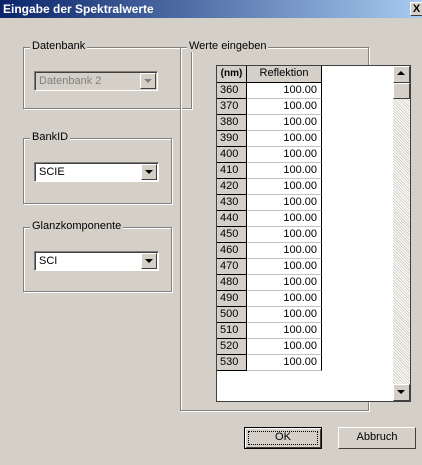 The width and height of the screenshot is (422, 465). I want to click on wavelength-cell: 530, so click(232, 363).